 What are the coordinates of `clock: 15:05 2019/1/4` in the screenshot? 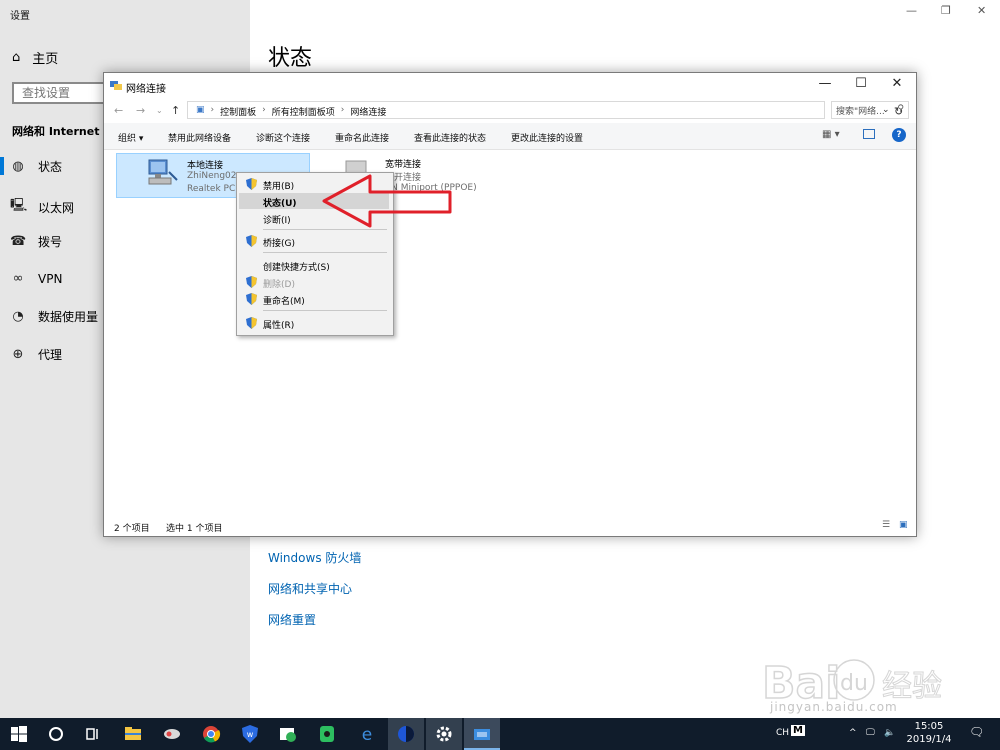 It's located at (929, 733).